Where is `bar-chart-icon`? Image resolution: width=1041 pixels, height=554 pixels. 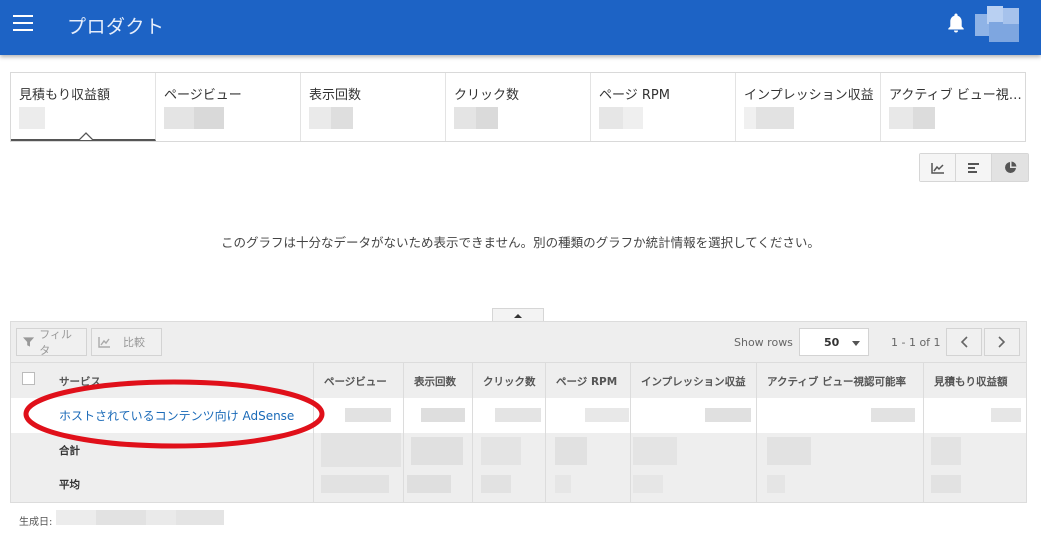
bar-chart-icon is located at coordinates (973, 167).